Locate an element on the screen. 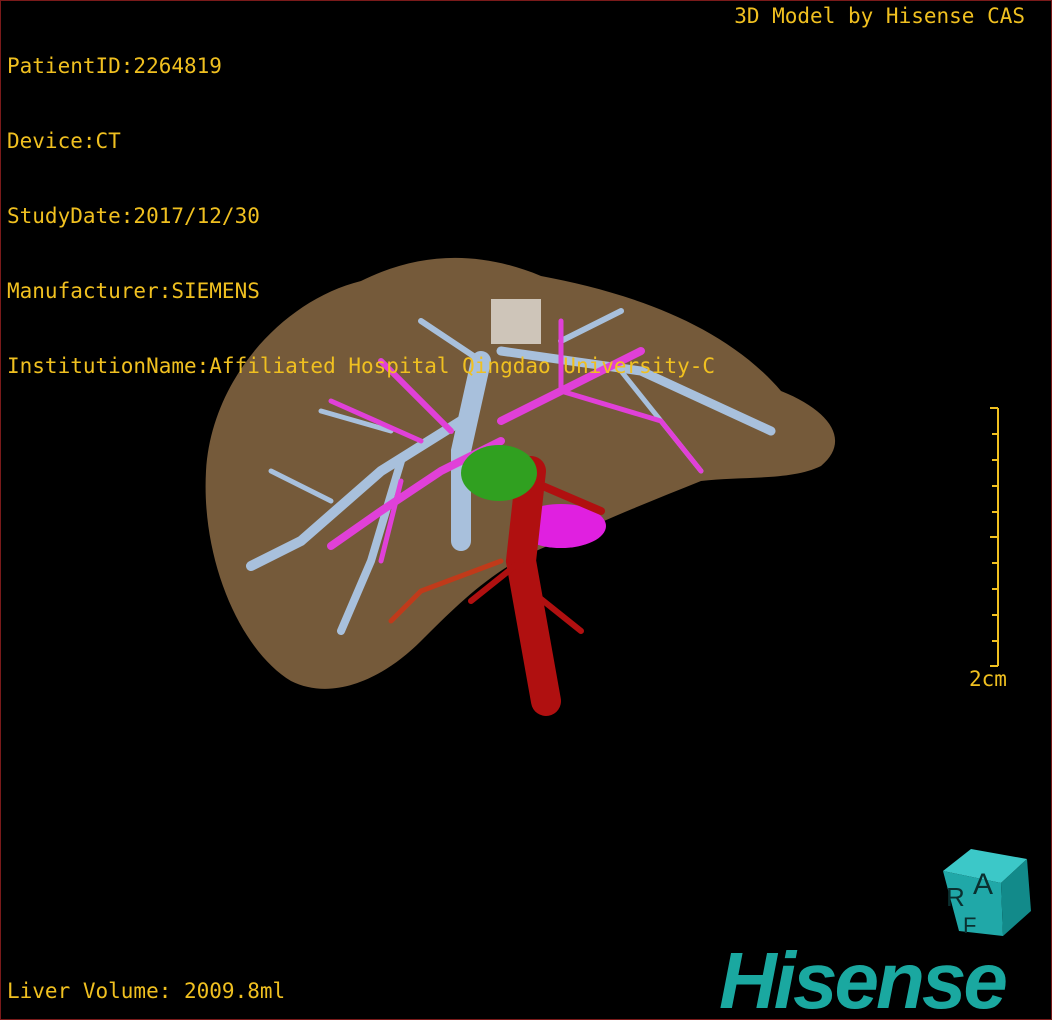 This screenshot has height=1020, width=1052. scale-bar is located at coordinates (994, 537).